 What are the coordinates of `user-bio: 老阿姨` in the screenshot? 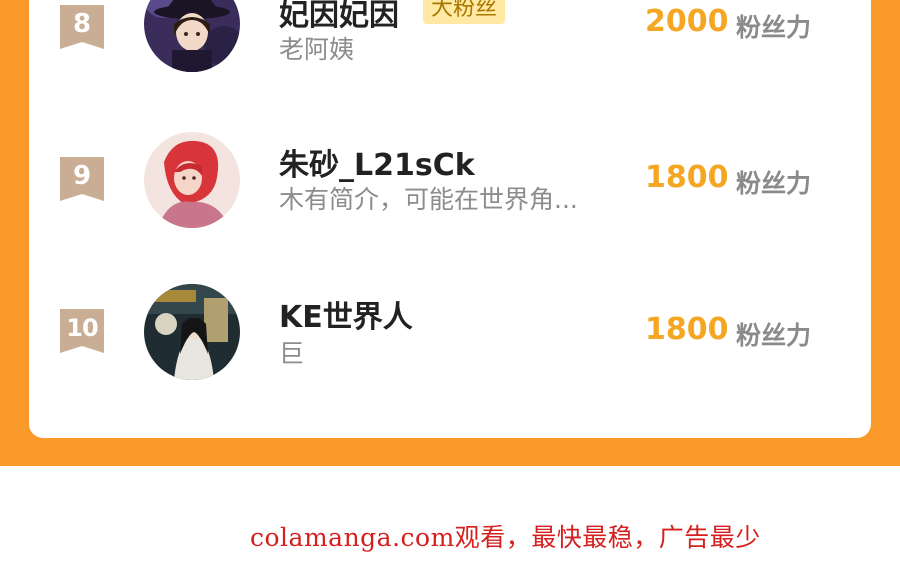 It's located at (317, 49).